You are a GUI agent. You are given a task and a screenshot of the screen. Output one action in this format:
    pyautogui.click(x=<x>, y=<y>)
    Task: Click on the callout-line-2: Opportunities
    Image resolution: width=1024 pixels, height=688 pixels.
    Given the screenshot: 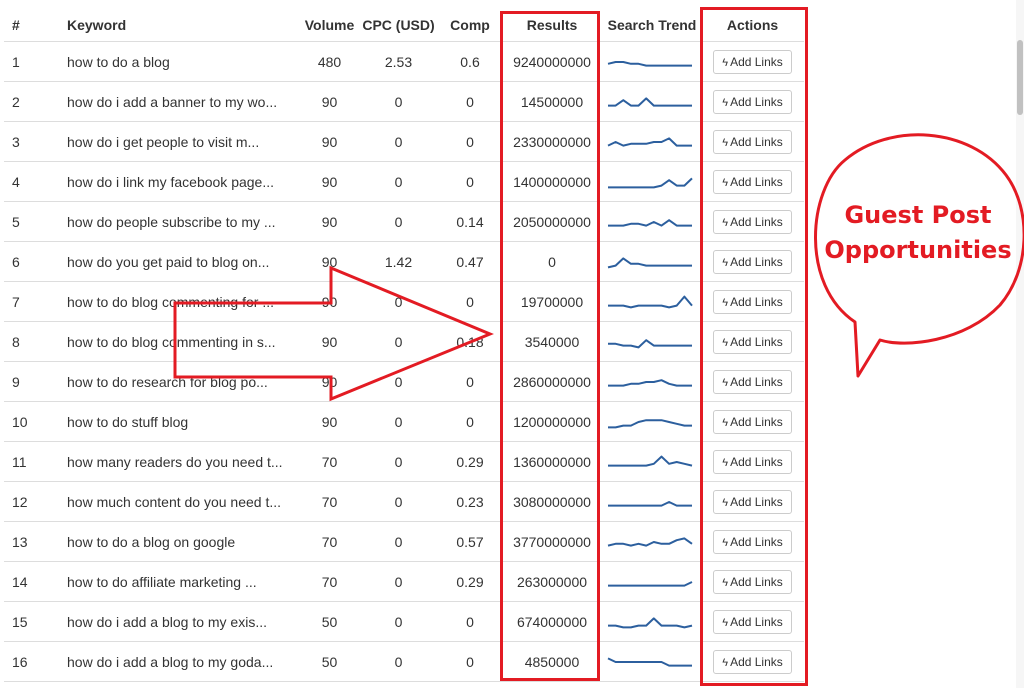 What is the action you would take?
    pyautogui.click(x=918, y=250)
    